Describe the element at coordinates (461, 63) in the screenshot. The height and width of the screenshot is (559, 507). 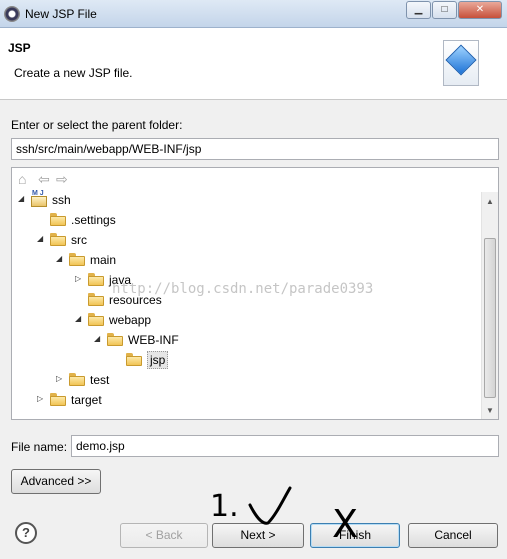
I see `jsp-wizard-icon` at that location.